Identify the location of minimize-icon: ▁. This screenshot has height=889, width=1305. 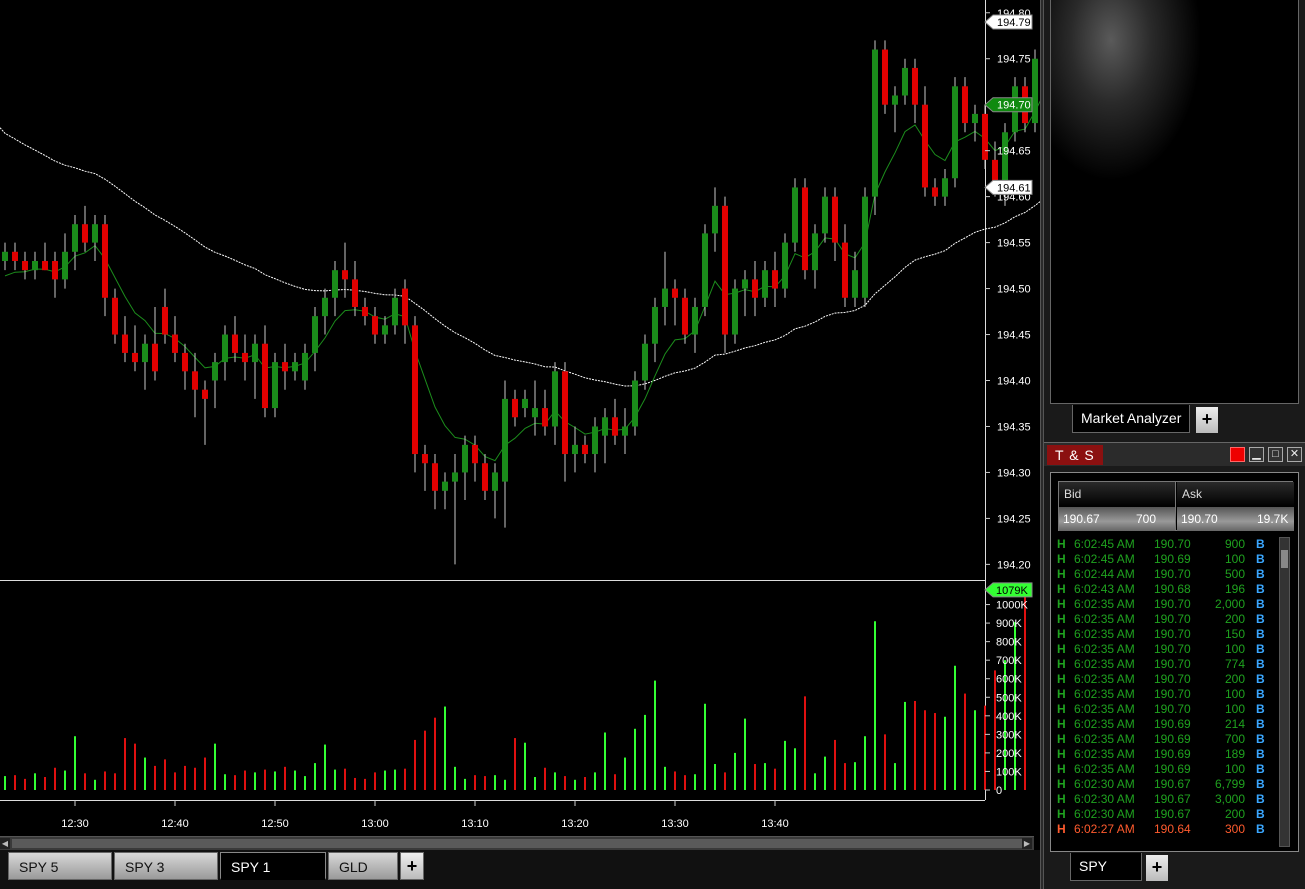
(1256, 454).